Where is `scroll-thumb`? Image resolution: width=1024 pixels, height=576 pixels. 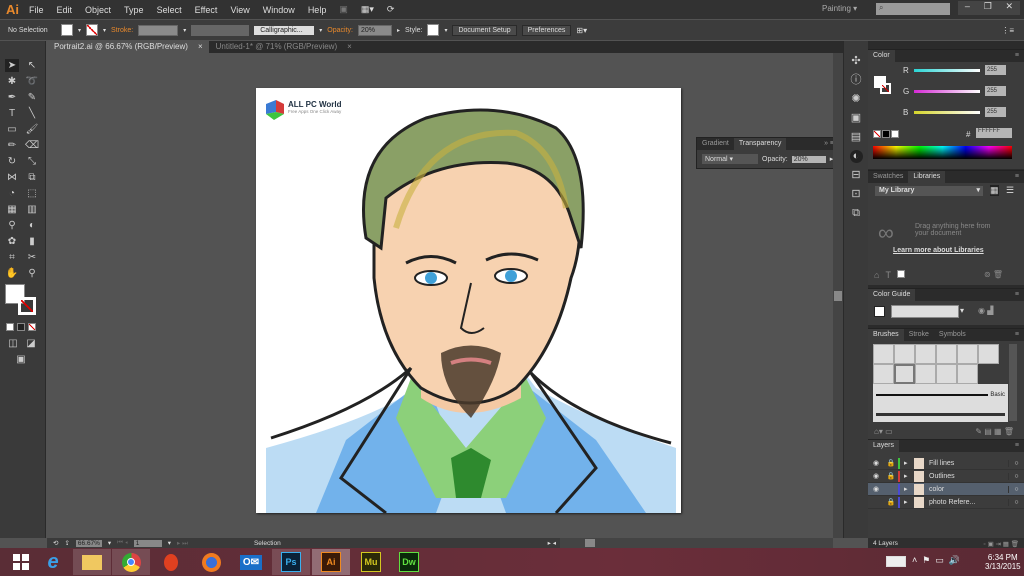
scroll-thumb is located at coordinates (838, 296).